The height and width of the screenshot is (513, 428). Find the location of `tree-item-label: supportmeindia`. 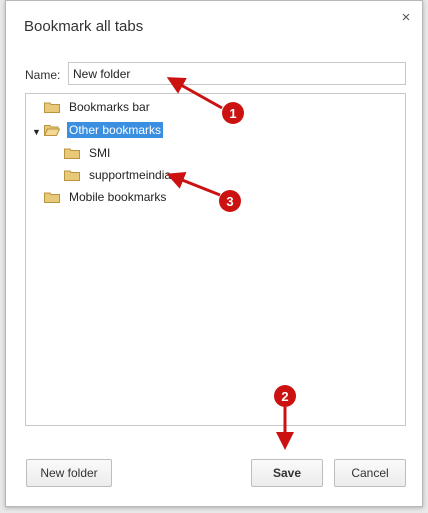

tree-item-label: supportmeindia is located at coordinates (130, 175).